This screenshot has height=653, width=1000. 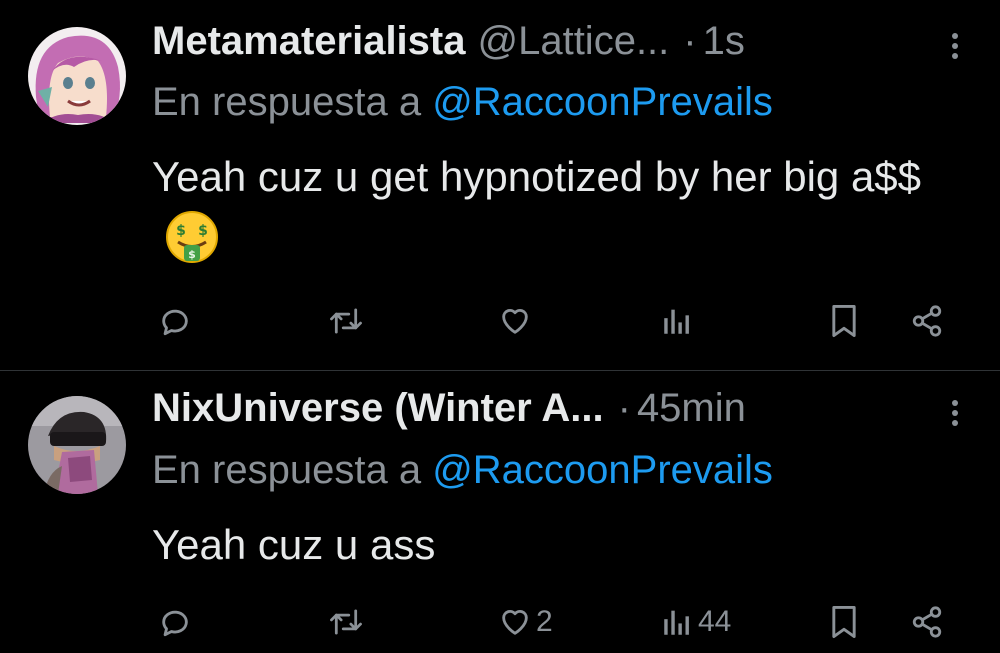 I want to click on like-button, so click(x=517, y=321).